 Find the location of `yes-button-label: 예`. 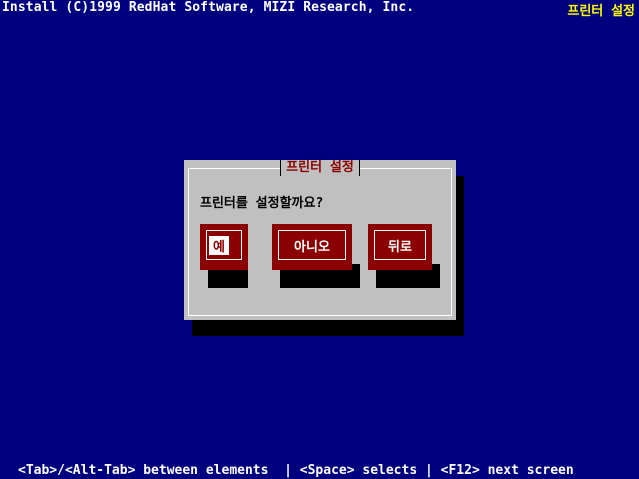

yes-button-label: 예 is located at coordinates (219, 245).